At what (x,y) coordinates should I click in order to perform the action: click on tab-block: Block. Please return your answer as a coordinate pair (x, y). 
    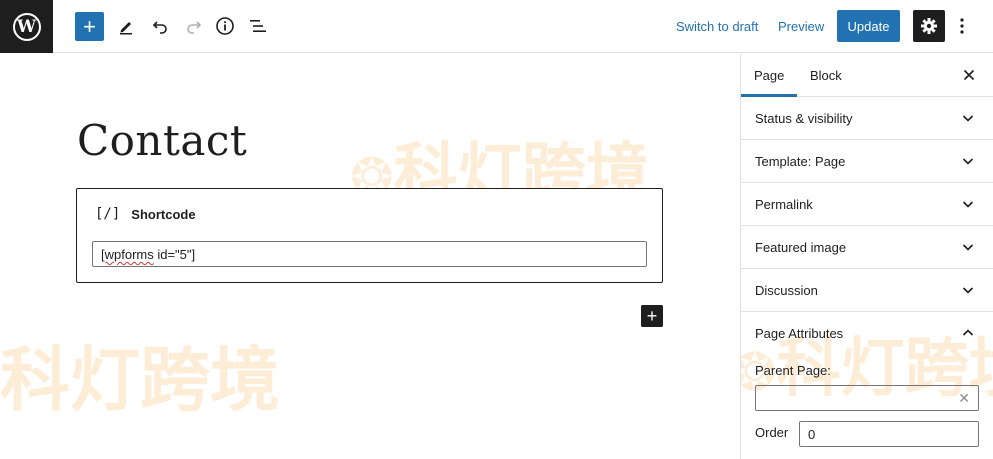
    Looking at the image, I should click on (826, 75).